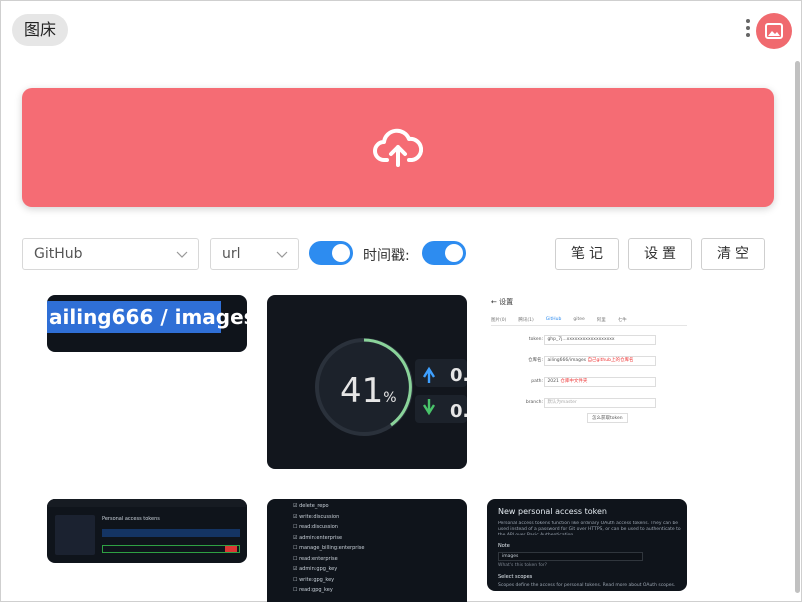 This screenshot has height=602, width=802. I want to click on timestamp-label: 时间戳:, so click(386, 256).